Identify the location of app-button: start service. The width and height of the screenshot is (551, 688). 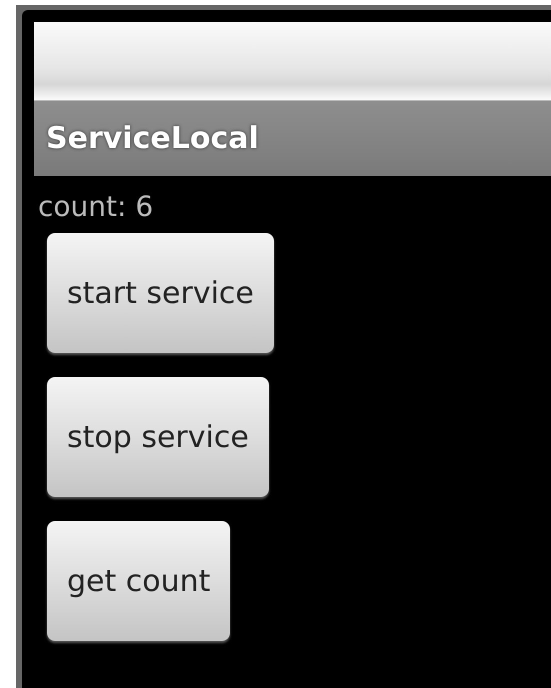
(160, 293).